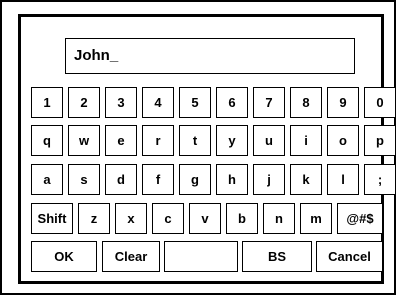 This screenshot has height=295, width=396. What do you see at coordinates (343, 179) in the screenshot?
I see `key-l: l` at bounding box center [343, 179].